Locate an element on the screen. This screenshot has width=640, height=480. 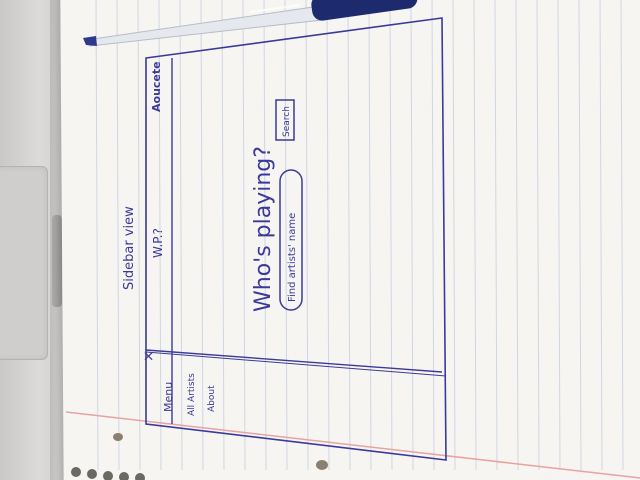
brand-label: Aoucete is located at coordinates (156, 86).